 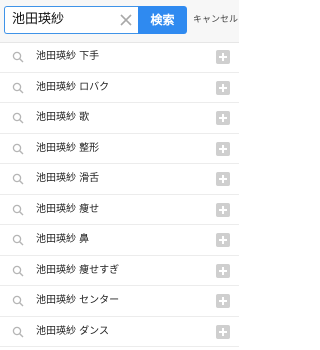 What do you see at coordinates (68, 56) in the screenshot?
I see `suggestion-label: 池田瑛紗 下手` at bounding box center [68, 56].